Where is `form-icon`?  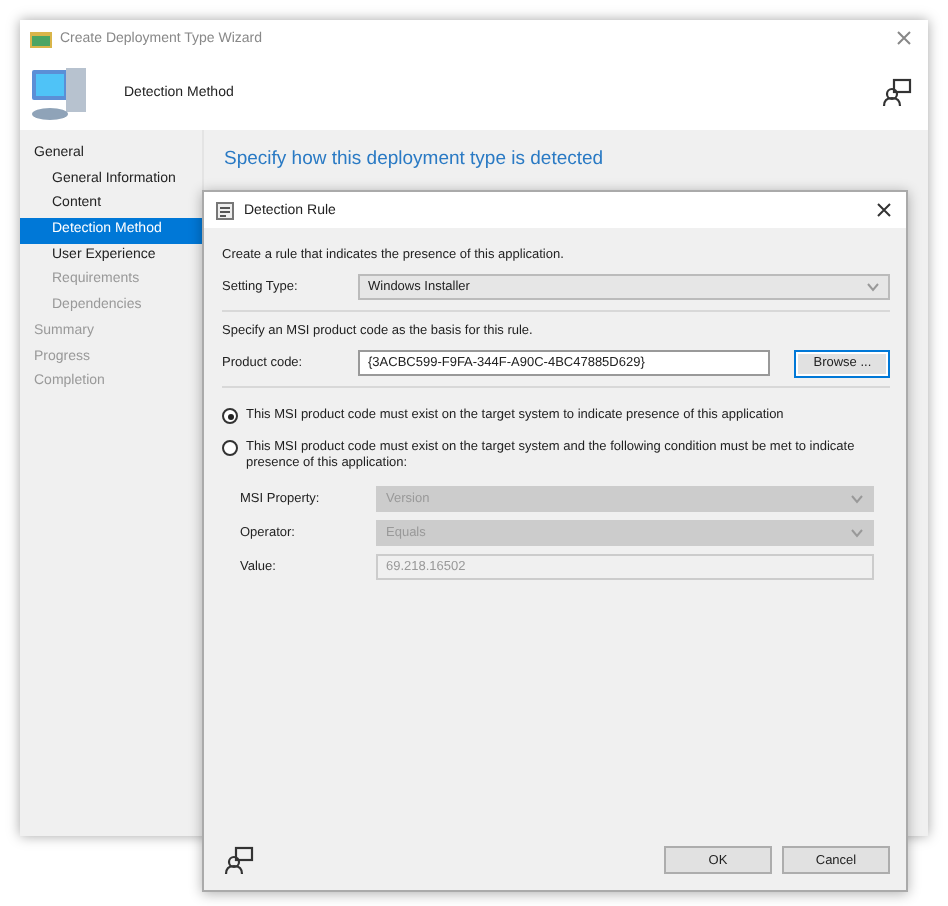
form-icon is located at coordinates (225, 210).